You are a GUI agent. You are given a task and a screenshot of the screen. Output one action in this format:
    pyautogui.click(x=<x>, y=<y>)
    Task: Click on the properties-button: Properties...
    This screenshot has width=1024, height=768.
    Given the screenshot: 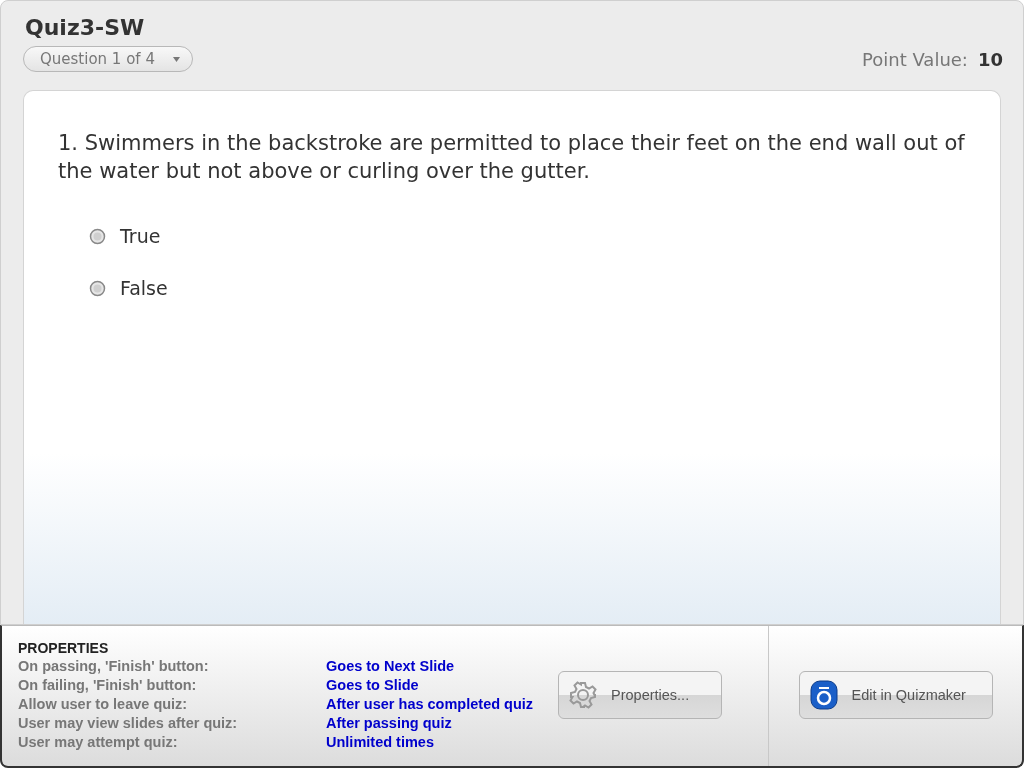 What is the action you would take?
    pyautogui.click(x=640, y=695)
    